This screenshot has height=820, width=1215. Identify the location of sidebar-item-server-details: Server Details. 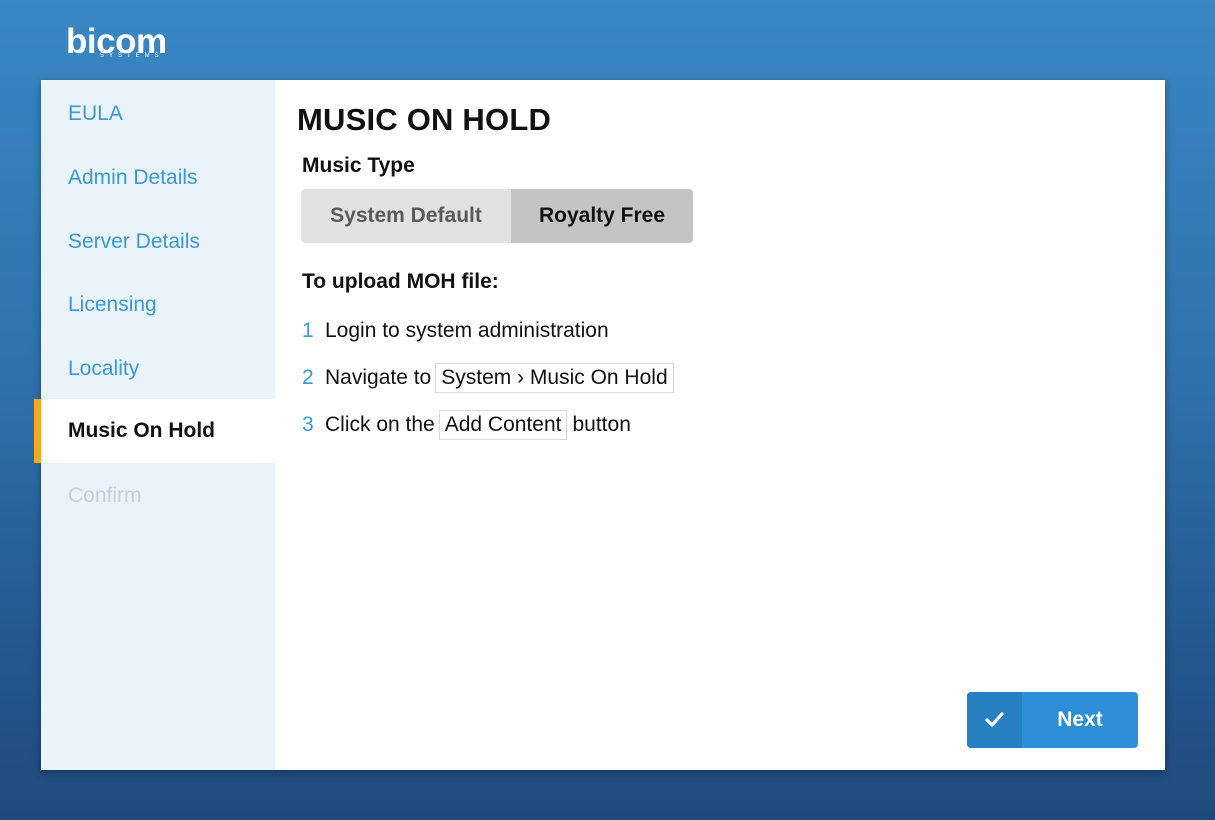
(158, 242).